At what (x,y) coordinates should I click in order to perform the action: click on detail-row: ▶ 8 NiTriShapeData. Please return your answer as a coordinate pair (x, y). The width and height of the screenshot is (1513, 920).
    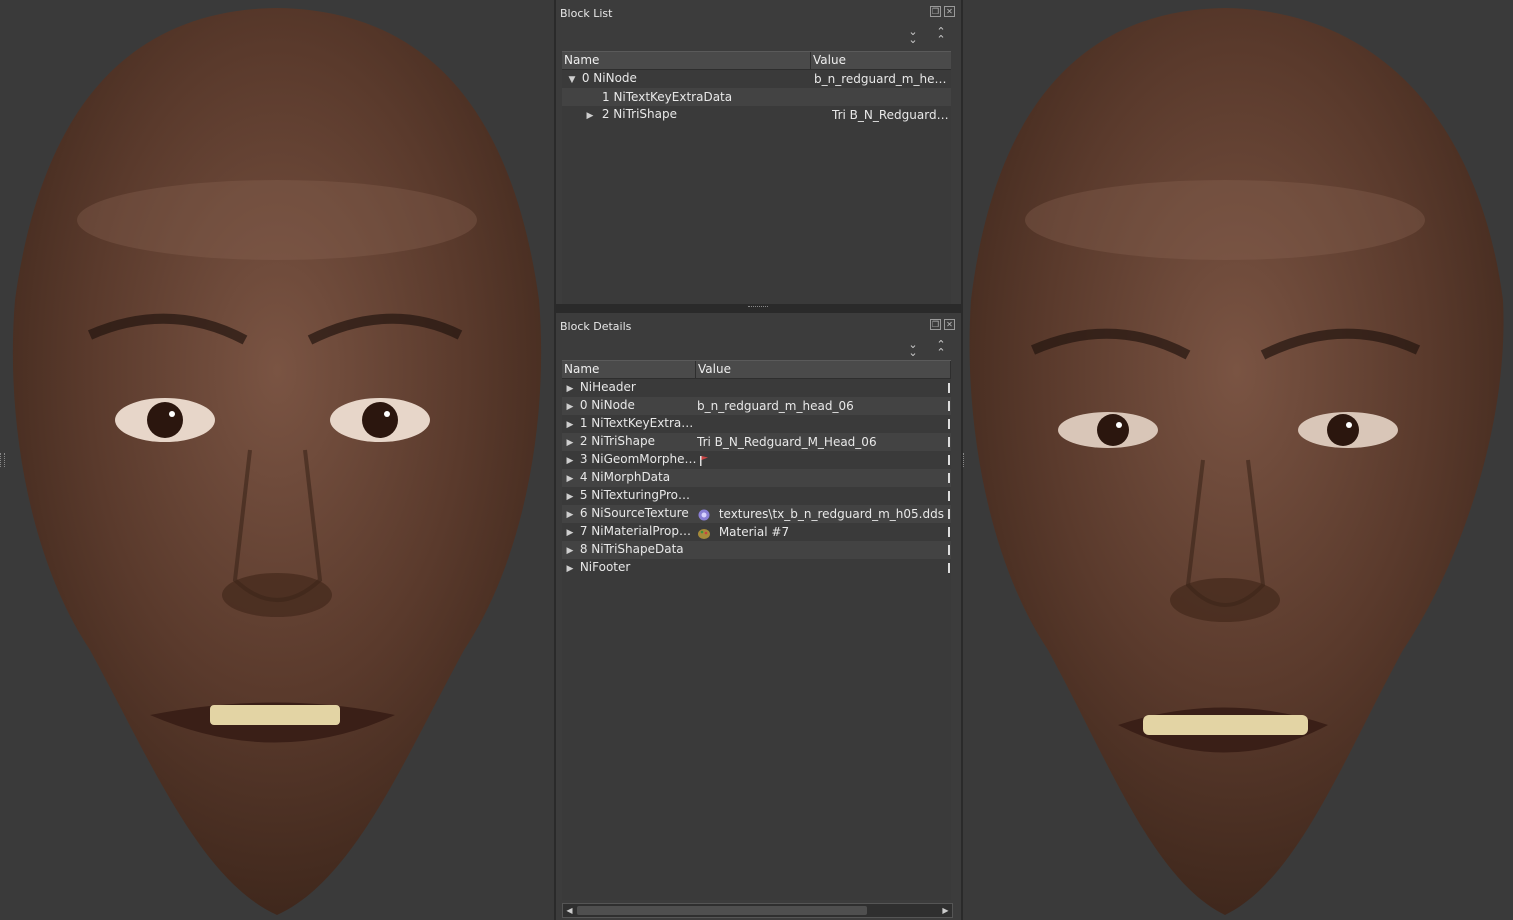
    Looking at the image, I should click on (756, 550).